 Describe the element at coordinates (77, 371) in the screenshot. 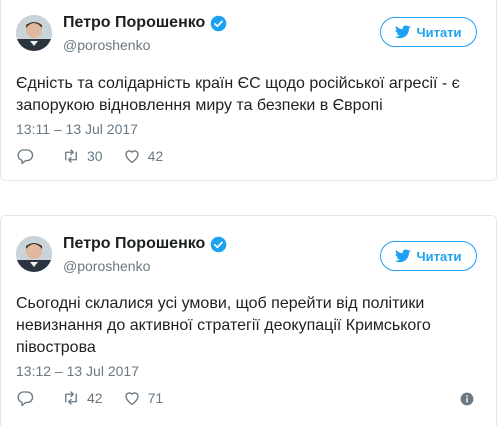

I see `tweet-timestamp: 13:12 – 13 Jul 2017` at that location.